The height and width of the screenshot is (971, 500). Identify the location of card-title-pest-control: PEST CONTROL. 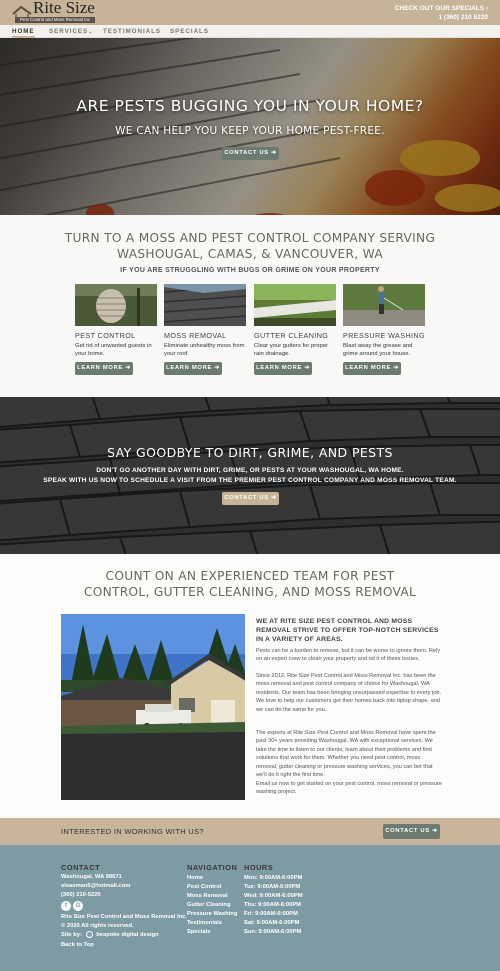
(105, 335).